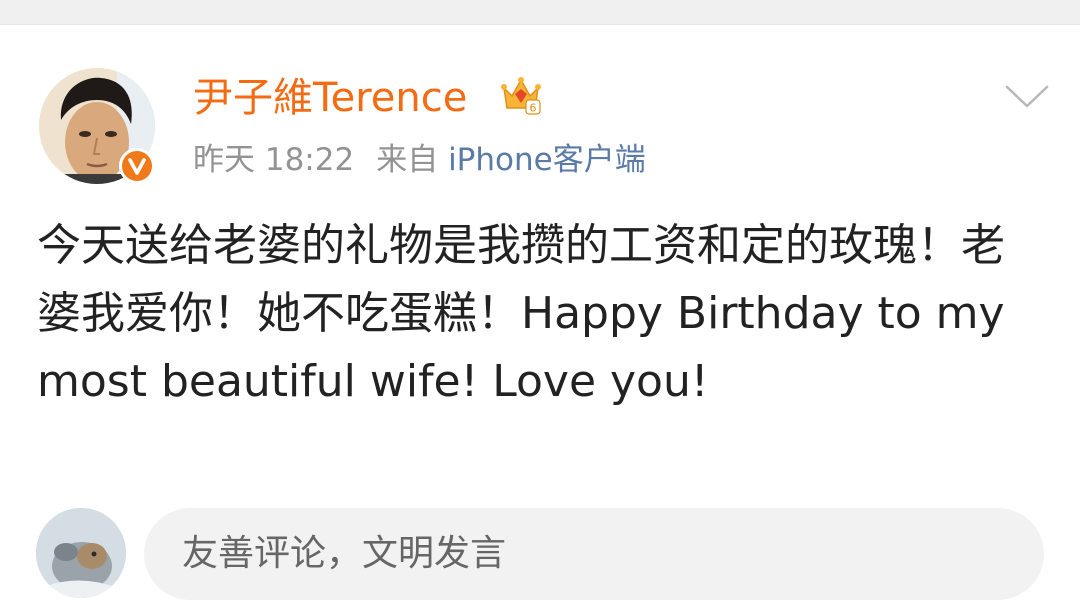  I want to click on source-prefix: 来自, so click(407, 160).